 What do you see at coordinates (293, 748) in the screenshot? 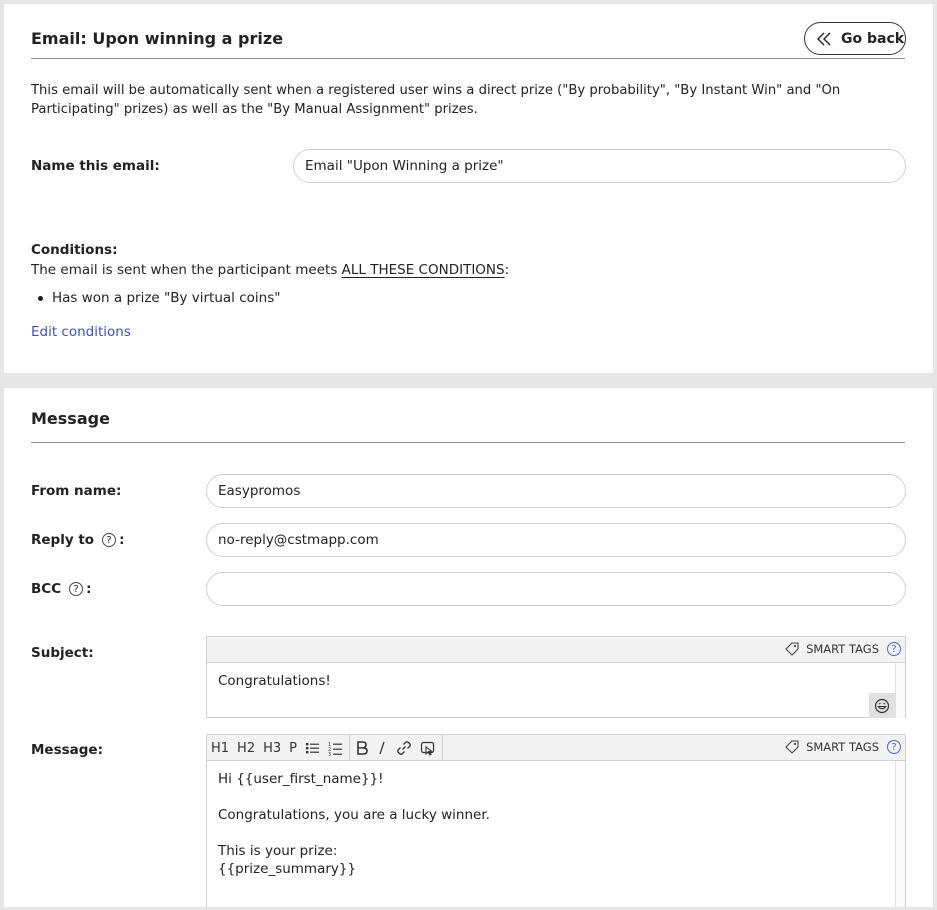
I see `paragraph-button: P` at bounding box center [293, 748].